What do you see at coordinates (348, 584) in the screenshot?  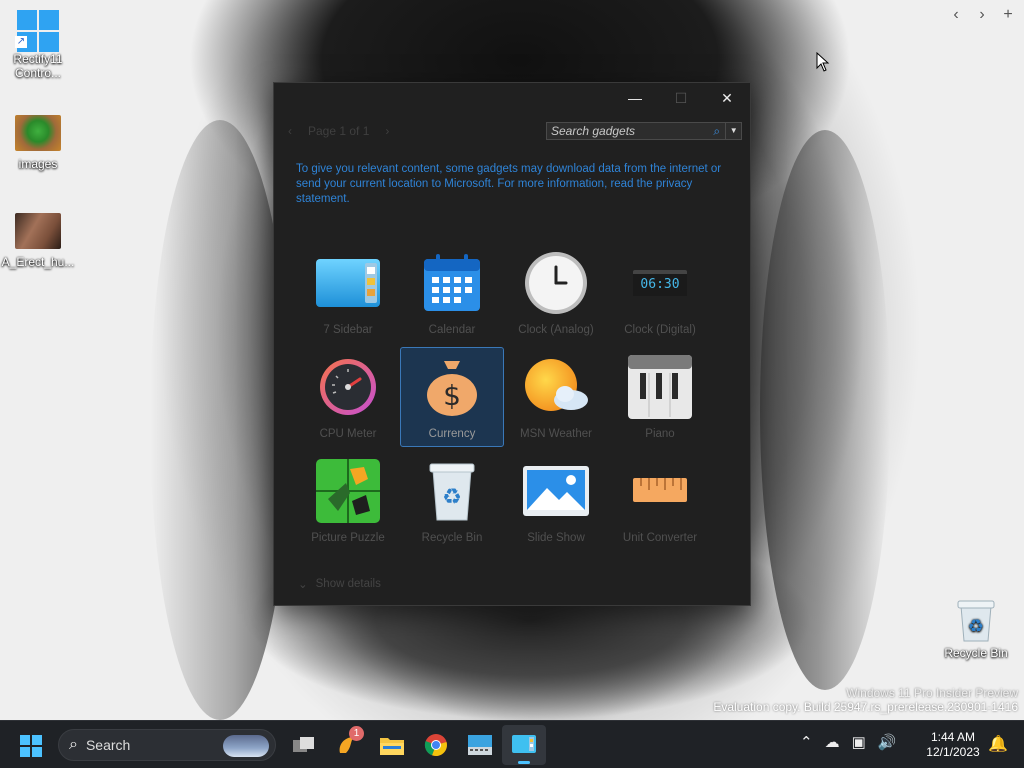 I see `show-details-label: Show details` at bounding box center [348, 584].